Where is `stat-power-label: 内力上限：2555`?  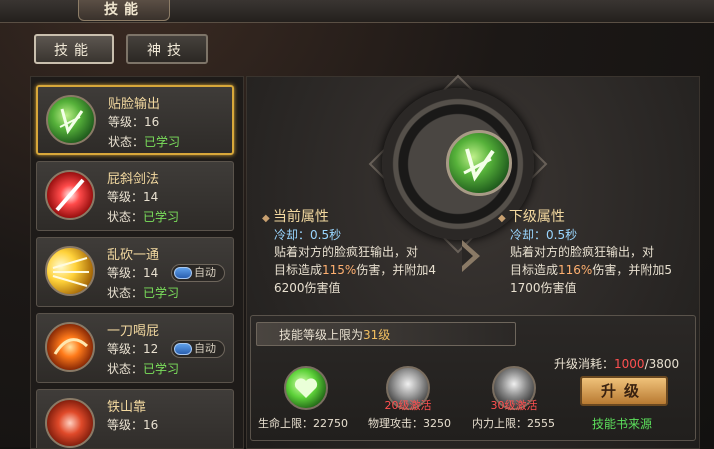
stat-power-label: 内力上限：2555 is located at coordinates (513, 423).